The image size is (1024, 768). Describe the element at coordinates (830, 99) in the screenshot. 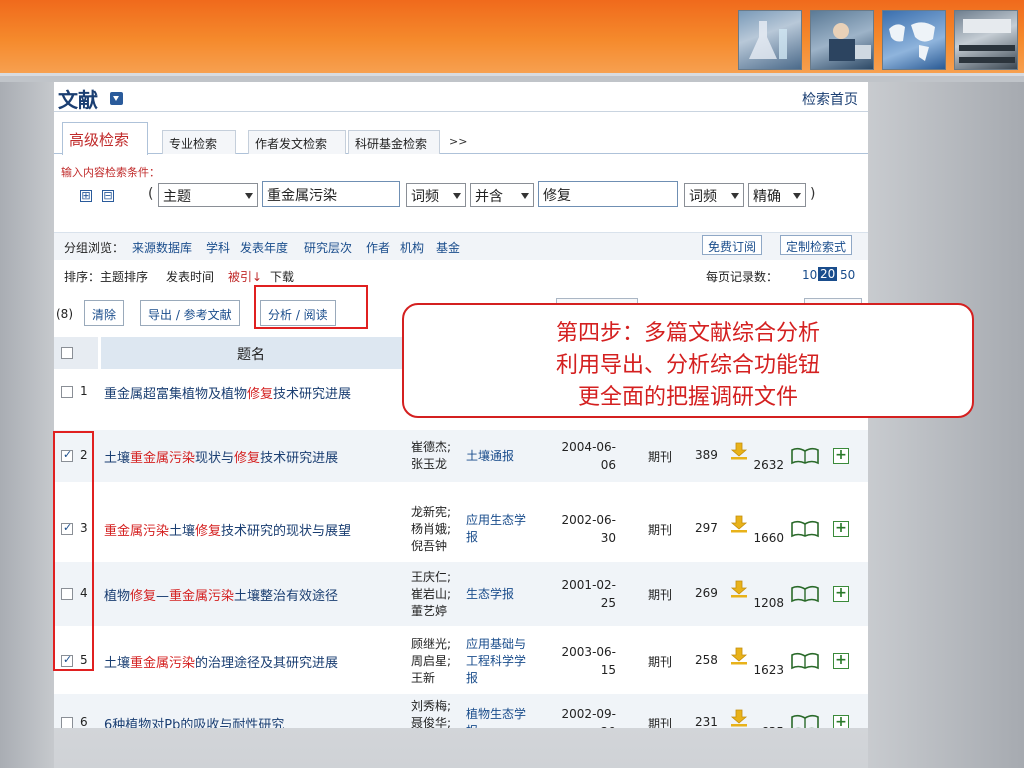

I see `search-home-link: 检索首页` at that location.